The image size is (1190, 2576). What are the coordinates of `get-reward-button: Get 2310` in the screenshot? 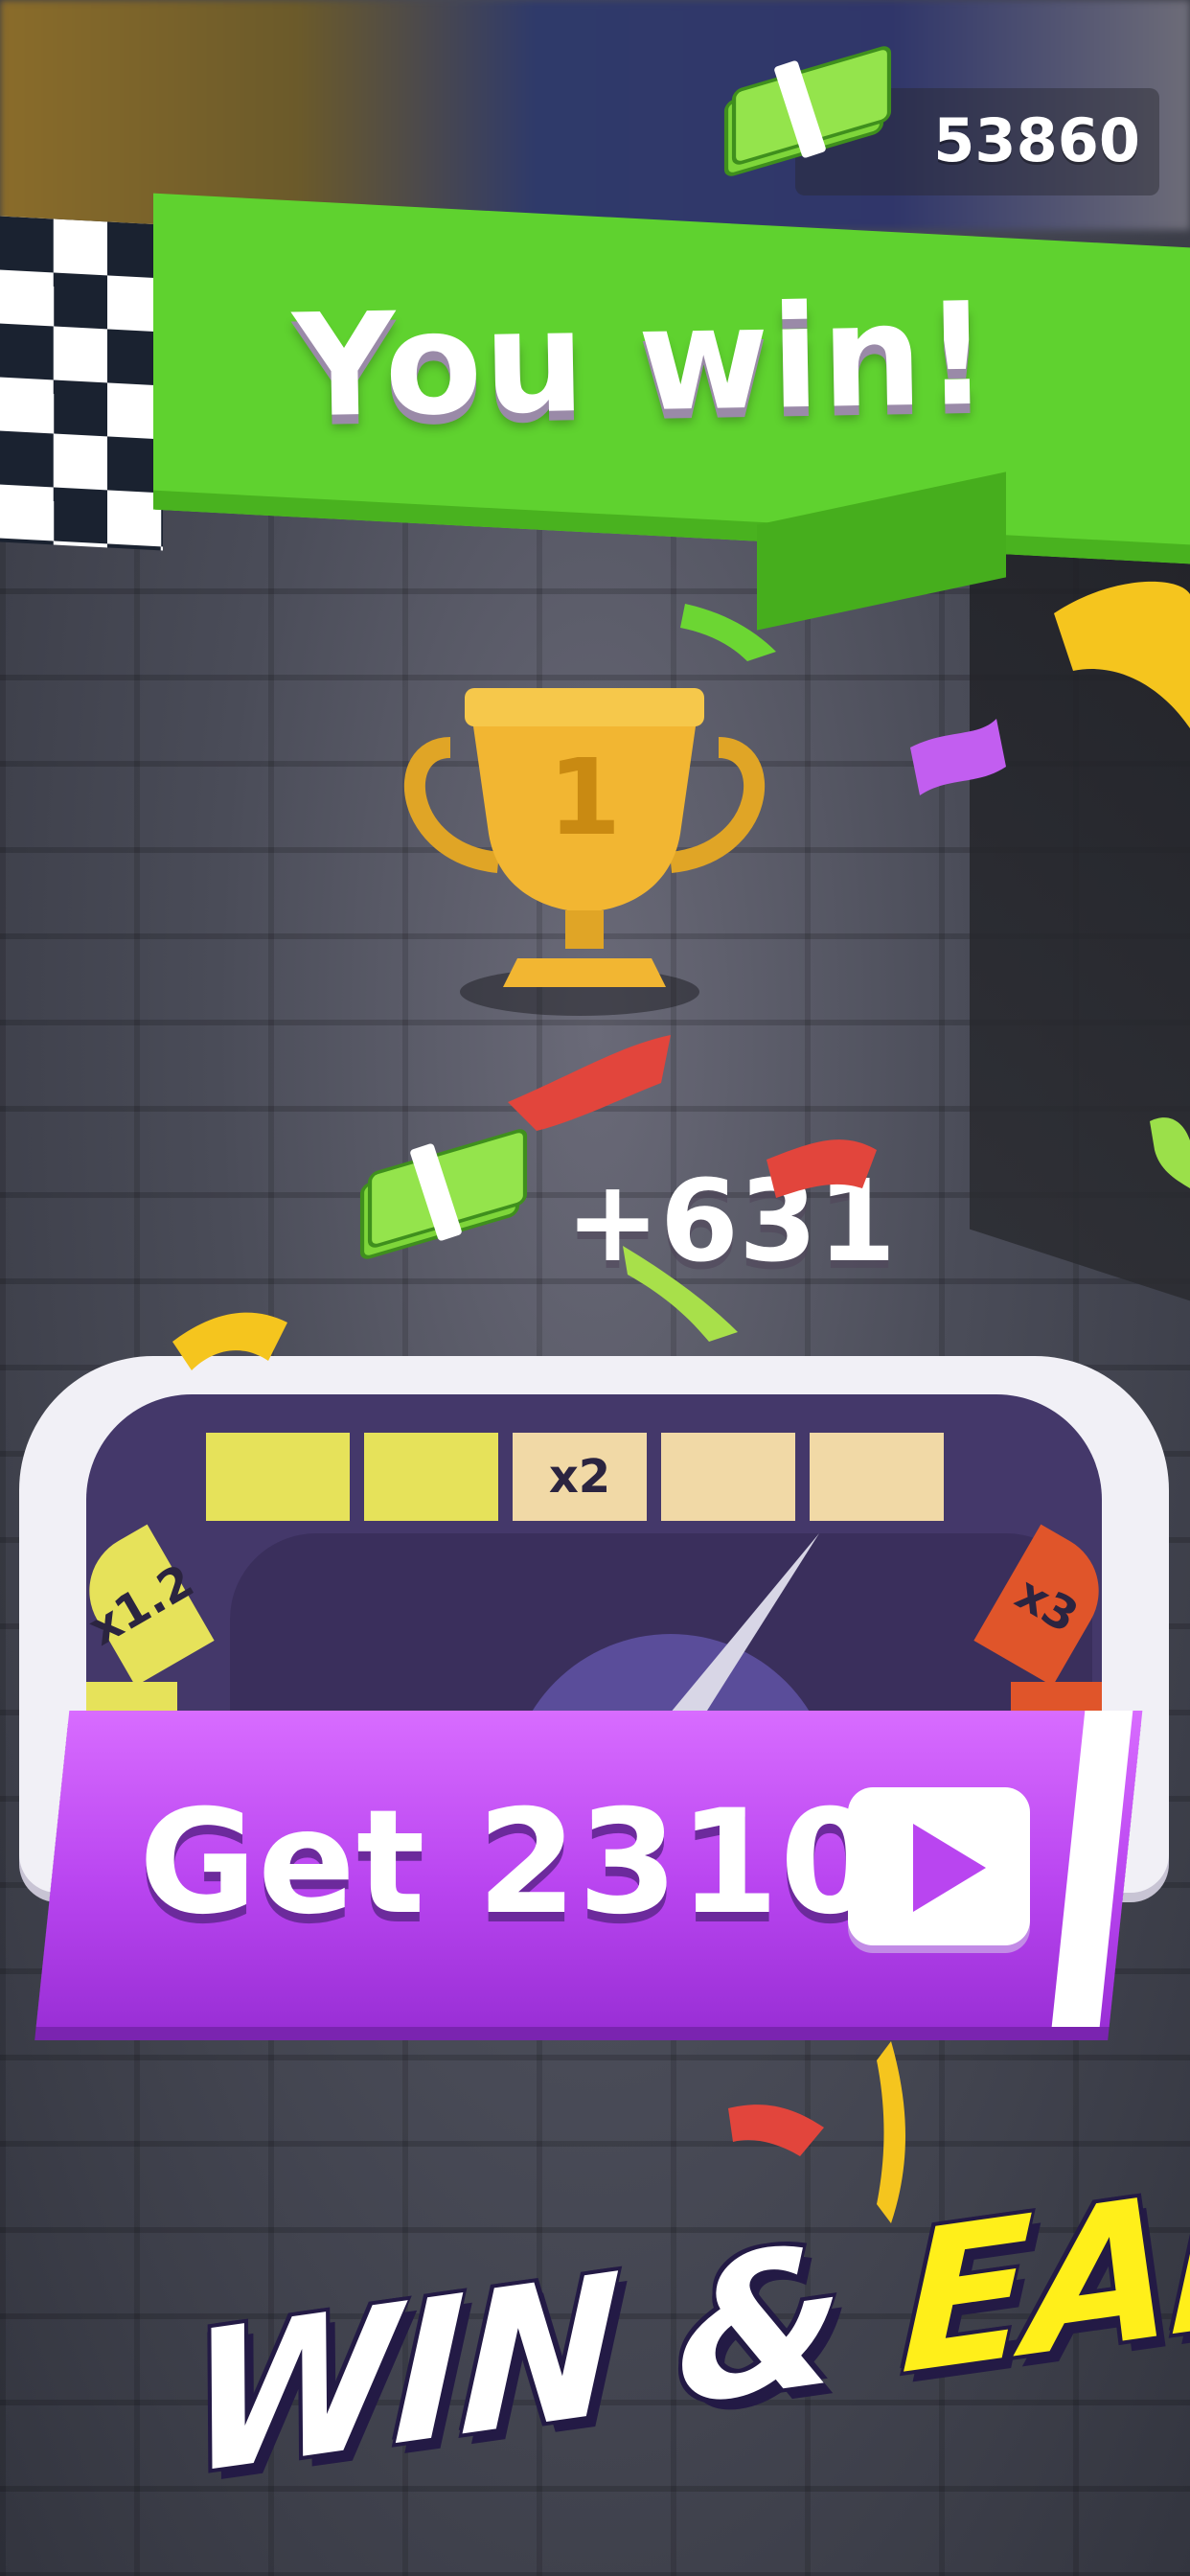 It's located at (584, 1869).